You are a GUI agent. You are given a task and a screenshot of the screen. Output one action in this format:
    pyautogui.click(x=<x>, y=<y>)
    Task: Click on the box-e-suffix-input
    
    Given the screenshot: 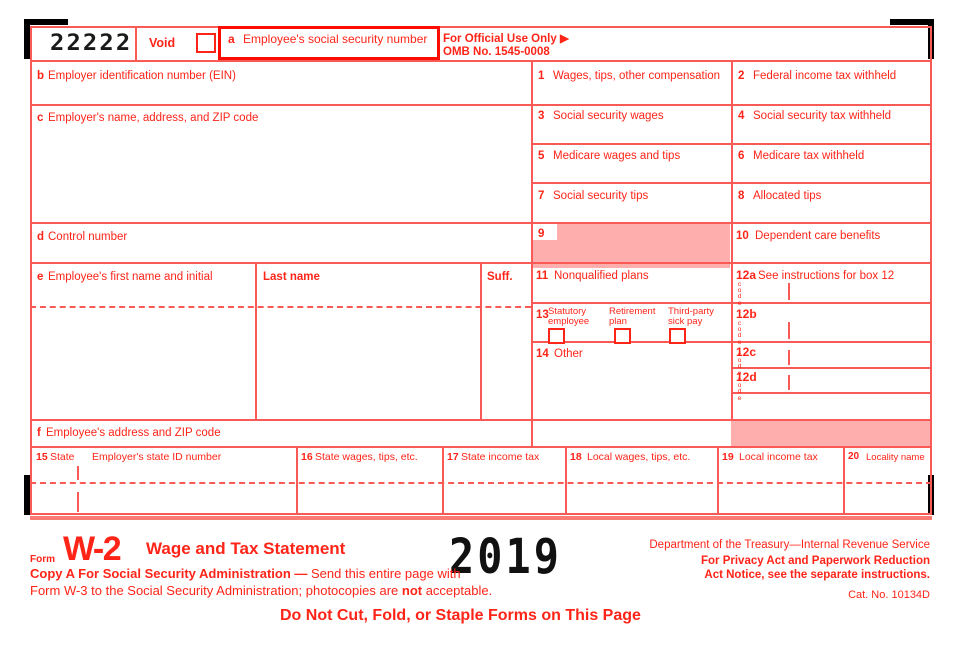 What is the action you would take?
    pyautogui.click(x=506, y=295)
    